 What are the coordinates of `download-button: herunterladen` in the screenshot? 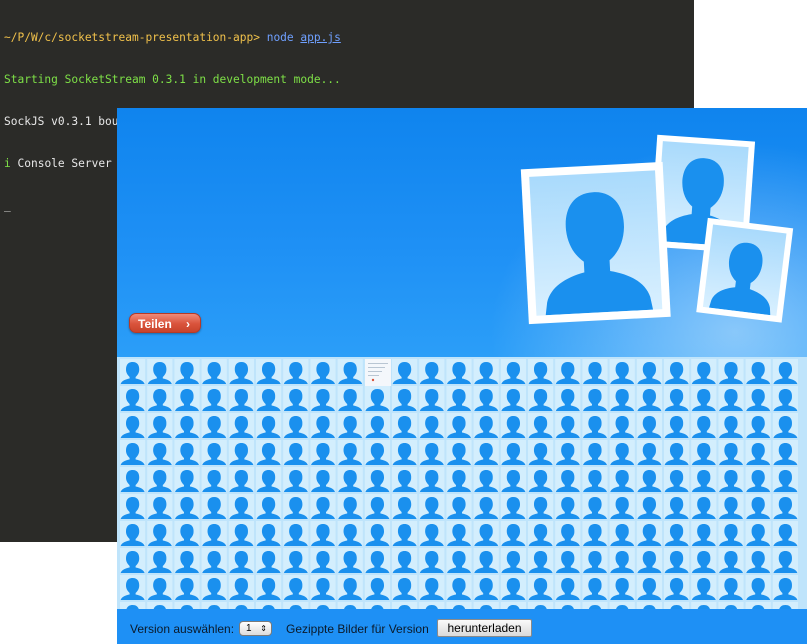 It's located at (484, 628).